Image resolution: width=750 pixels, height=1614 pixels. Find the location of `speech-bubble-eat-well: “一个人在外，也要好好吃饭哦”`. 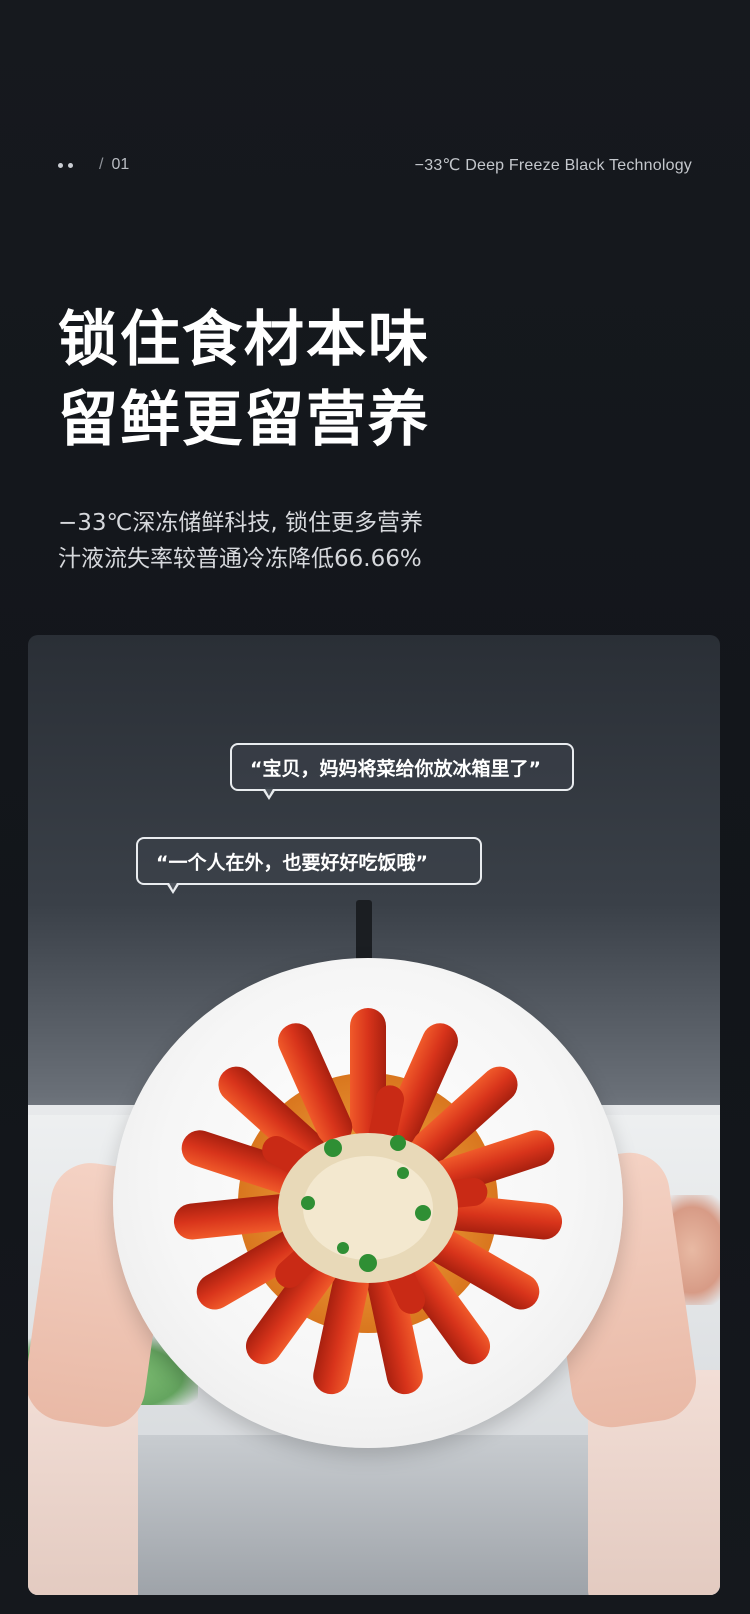

speech-bubble-eat-well: “一个人在外，也要好好吃饭哦” is located at coordinates (309, 865).